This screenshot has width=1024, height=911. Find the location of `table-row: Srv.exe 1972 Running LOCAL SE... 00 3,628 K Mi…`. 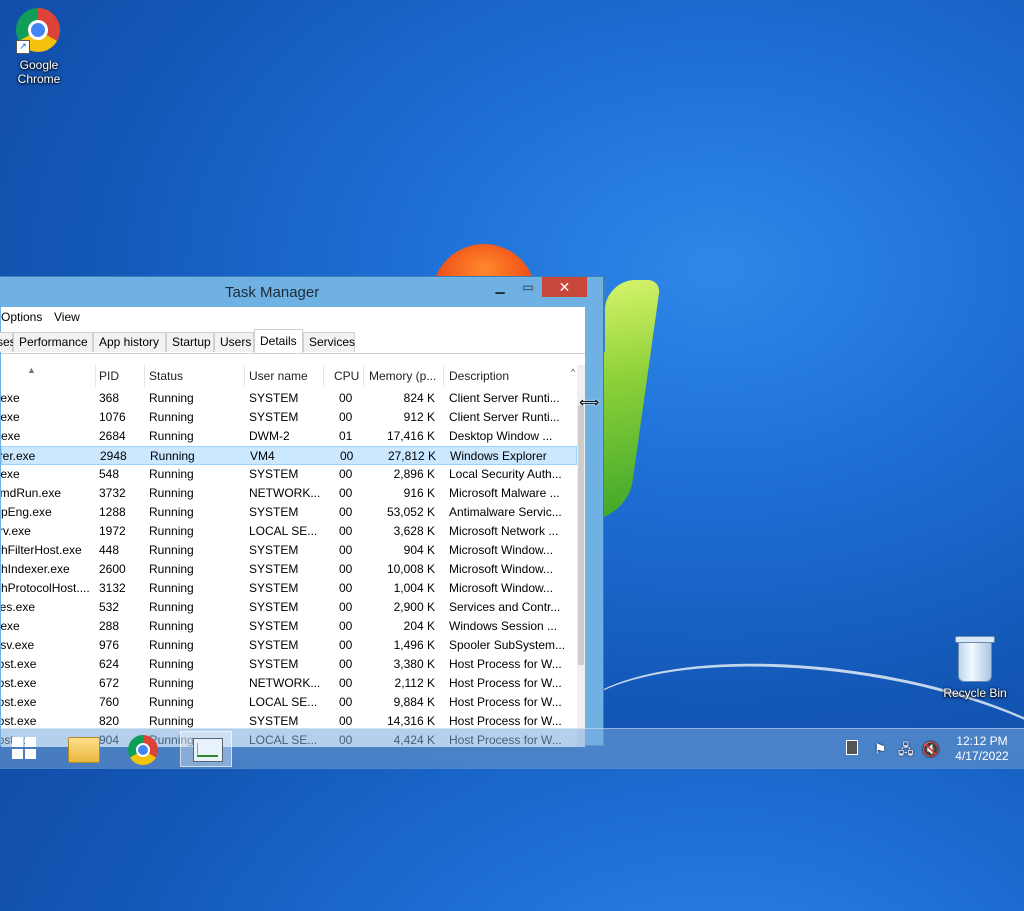

table-row: Srv.exe 1972 Running LOCAL SE... 00 3,628 K Mi… is located at coordinates (289, 531).